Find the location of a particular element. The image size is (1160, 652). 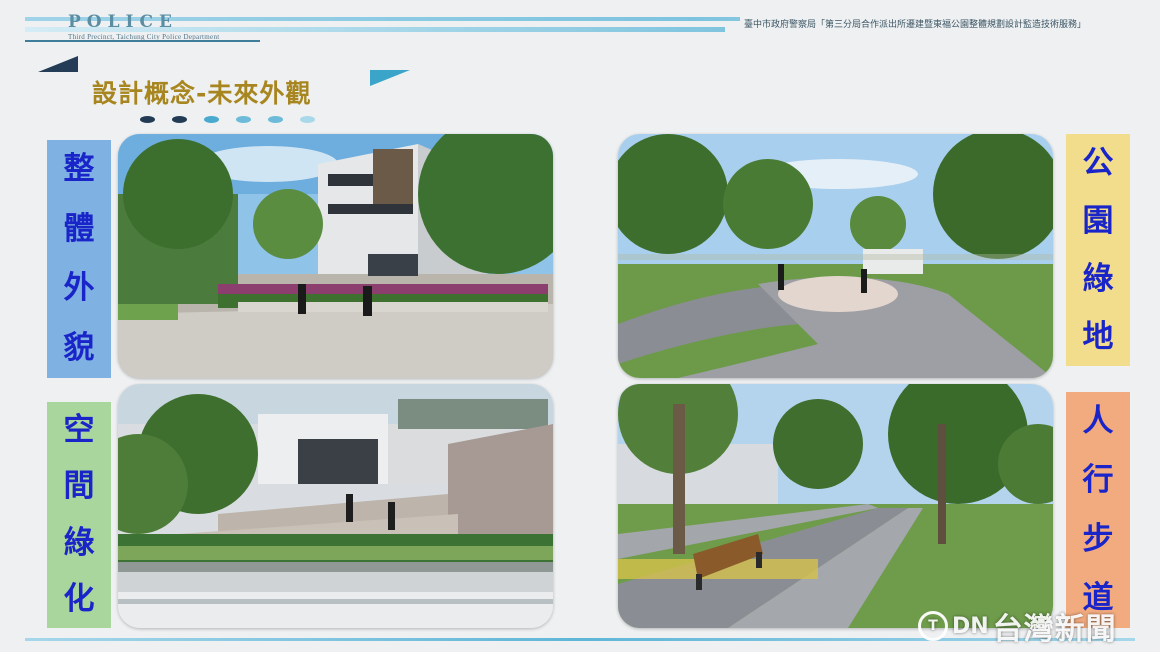

tdn-logo-icon: T is located at coordinates (933, 626).